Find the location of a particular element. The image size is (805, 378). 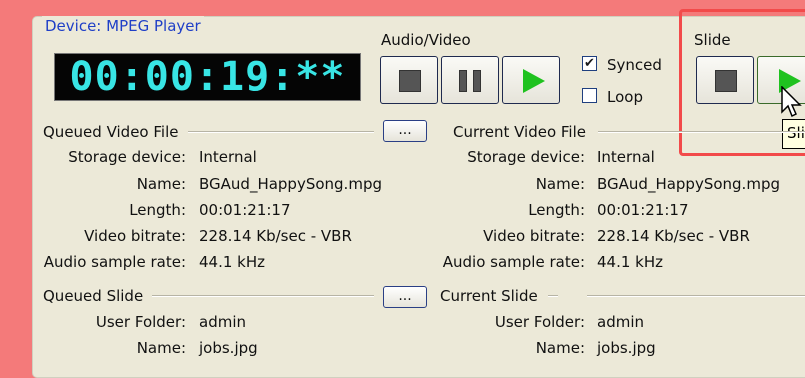

current-video-value: 00:01:21:17 is located at coordinates (643, 210).